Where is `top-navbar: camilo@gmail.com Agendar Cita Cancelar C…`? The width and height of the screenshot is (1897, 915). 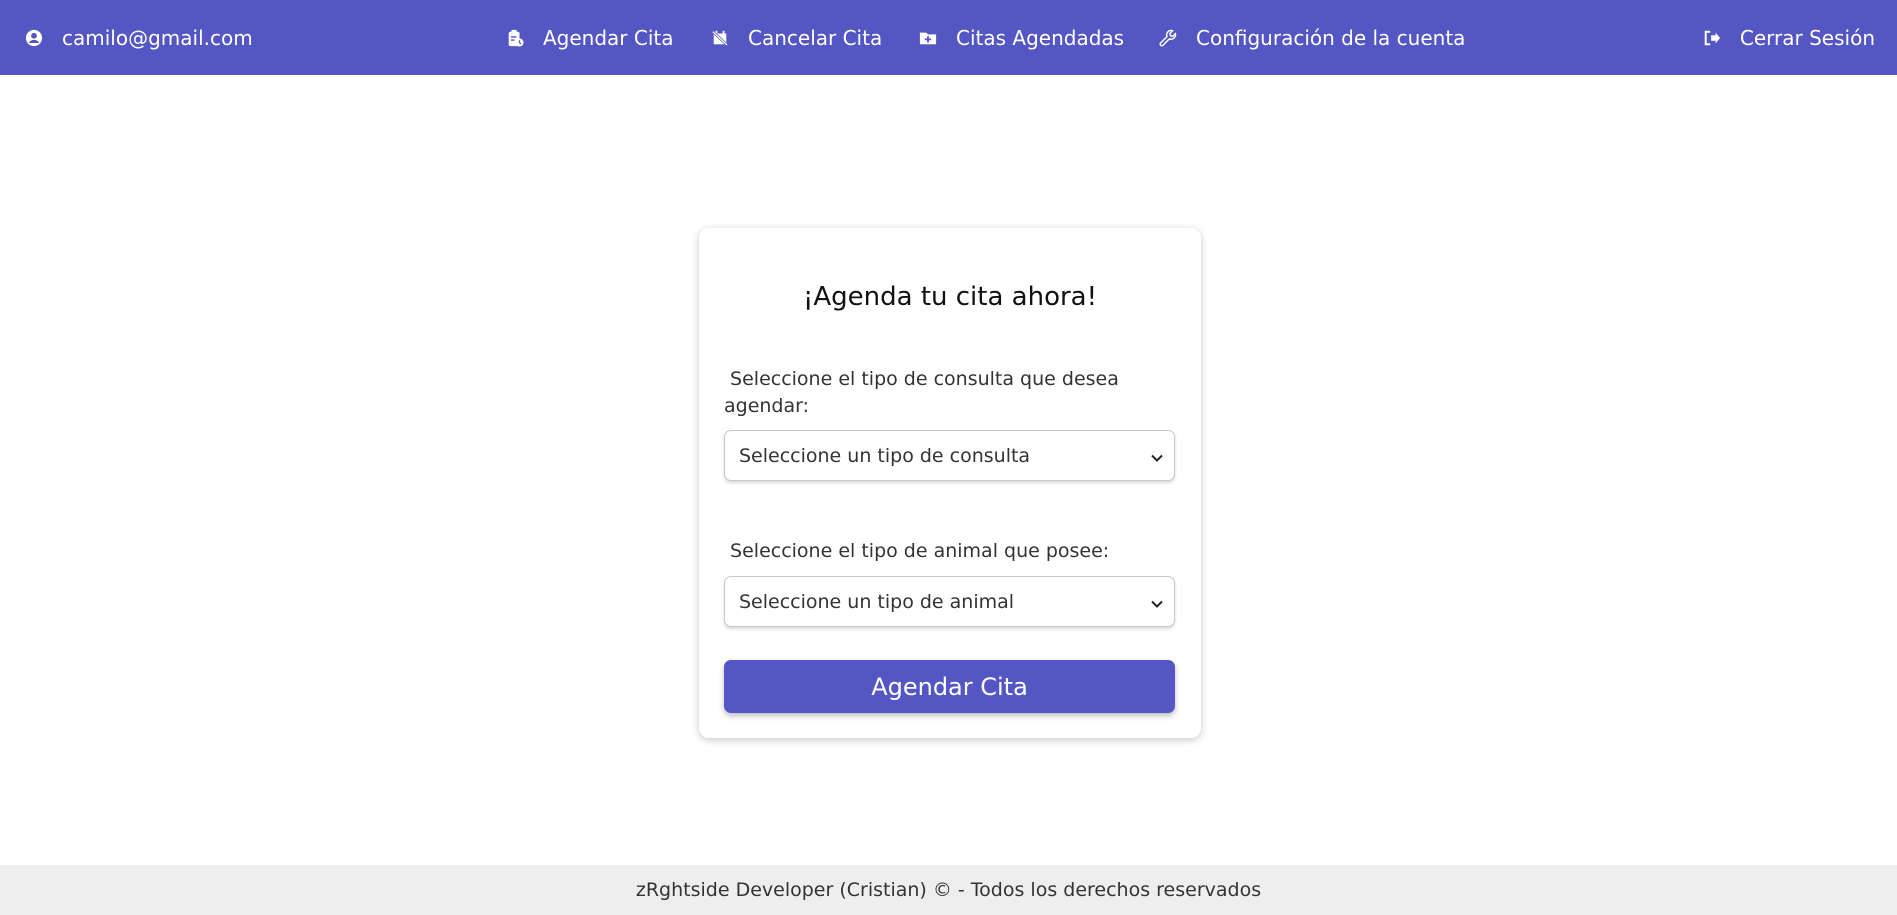 top-navbar: camilo@gmail.com Agendar Cita Cancelar C… is located at coordinates (948, 37).